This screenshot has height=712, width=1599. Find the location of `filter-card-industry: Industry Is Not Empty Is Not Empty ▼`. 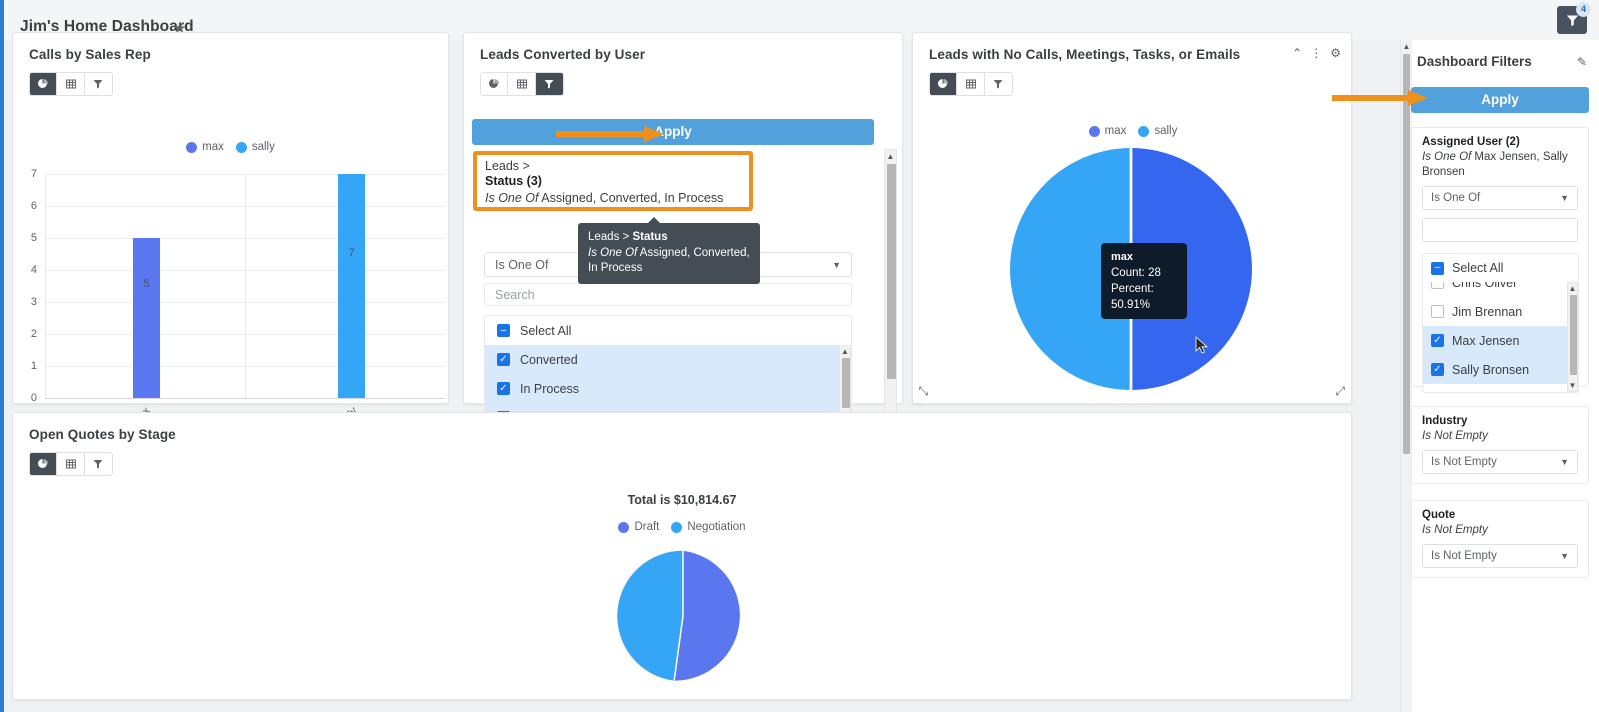

filter-card-industry: Industry Is Not Empty Is Not Empty ▼ is located at coordinates (1500, 445).